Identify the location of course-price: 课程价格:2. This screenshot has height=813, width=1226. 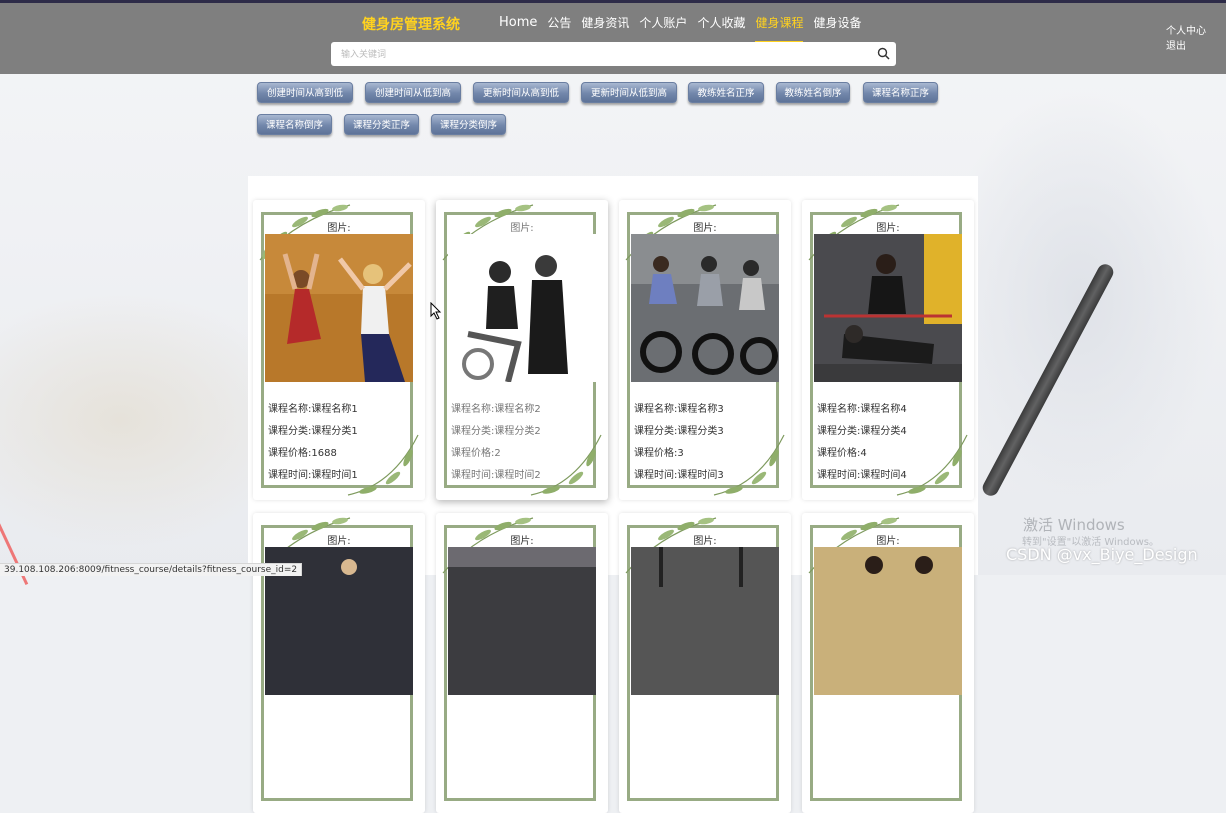
(476, 453).